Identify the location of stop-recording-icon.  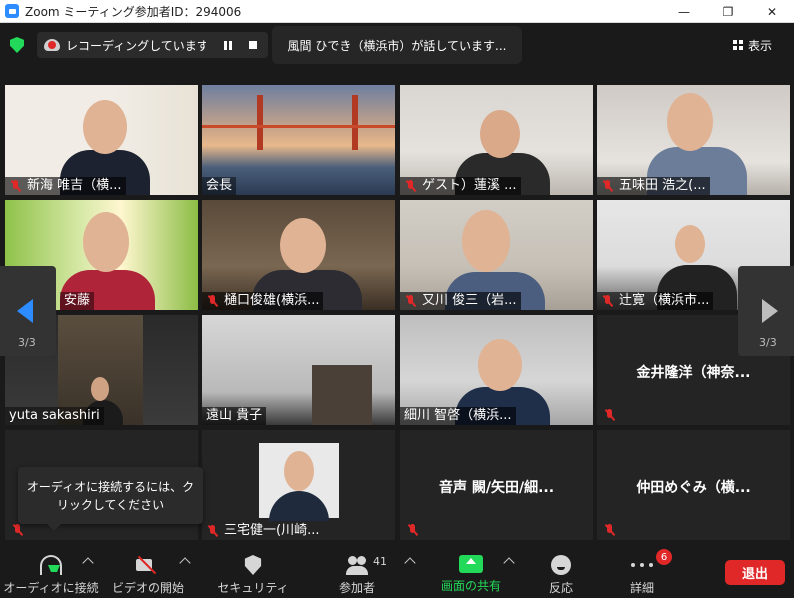
(253, 45).